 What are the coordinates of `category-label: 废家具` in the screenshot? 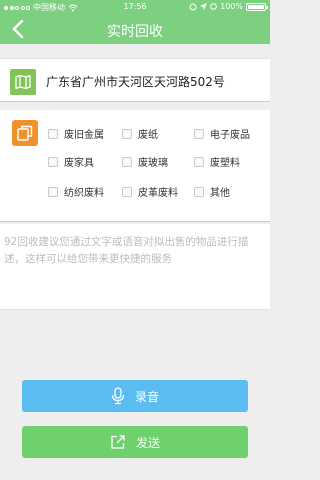 It's located at (79, 163).